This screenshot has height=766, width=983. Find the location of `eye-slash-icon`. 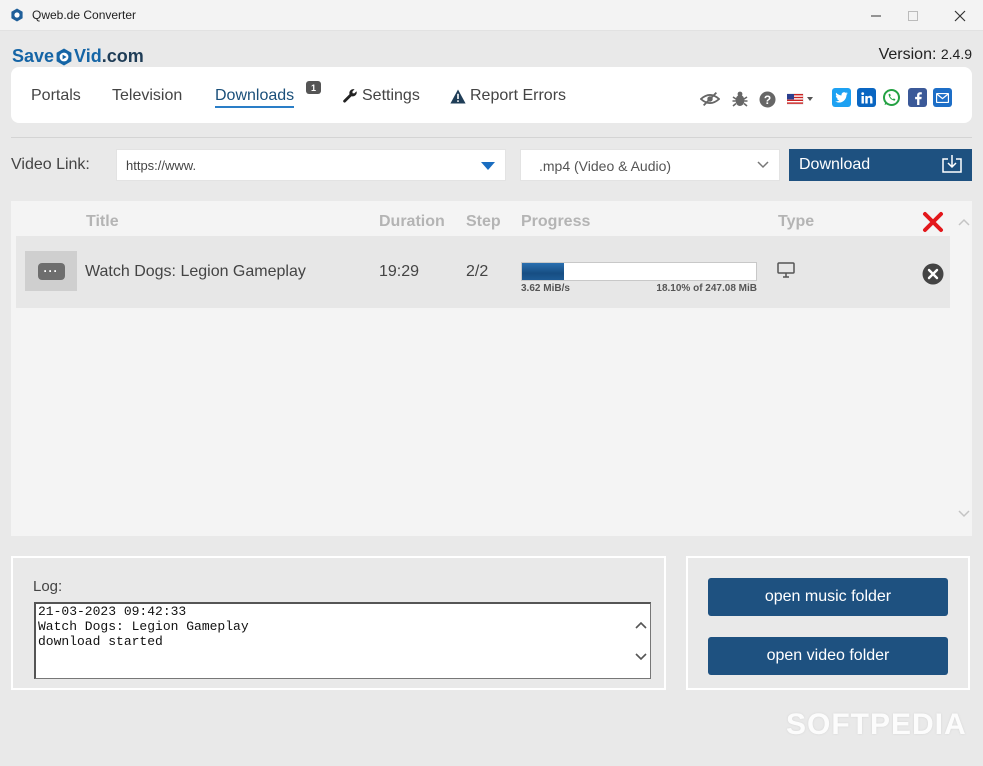

eye-slash-icon is located at coordinates (710, 99).